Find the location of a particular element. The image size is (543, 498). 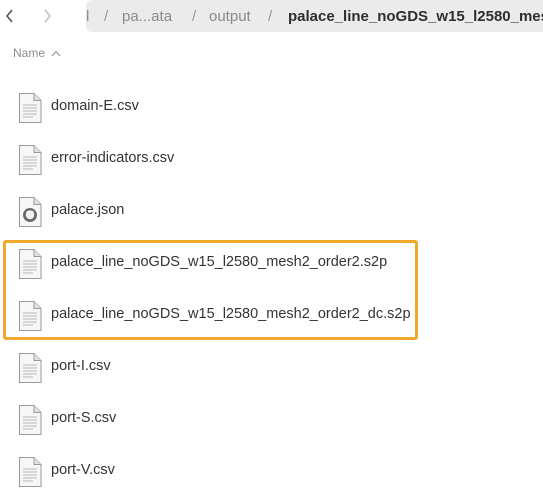

file-name: port-V.csv is located at coordinates (83, 470).